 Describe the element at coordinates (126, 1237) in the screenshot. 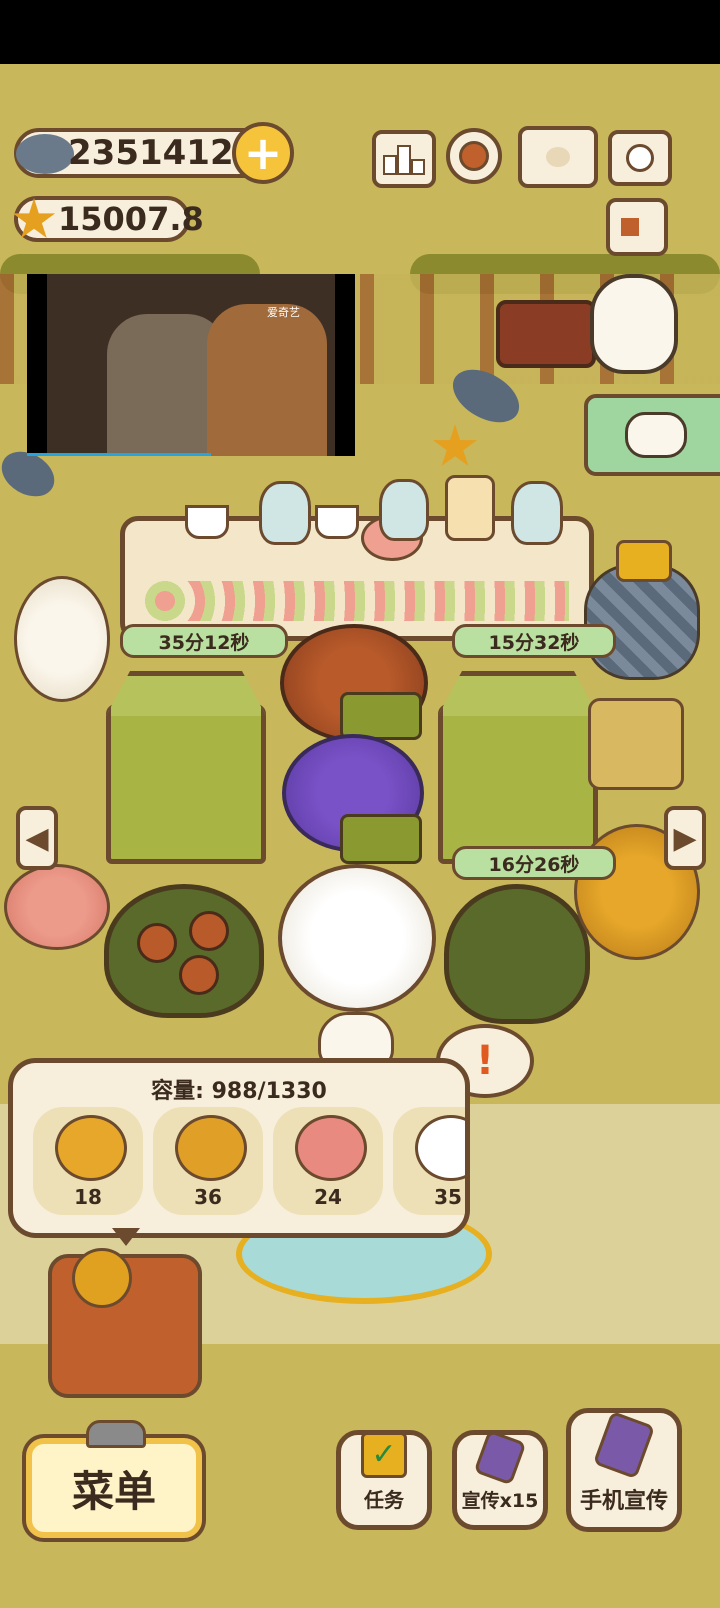

I see `storage-popup-pointer` at that location.